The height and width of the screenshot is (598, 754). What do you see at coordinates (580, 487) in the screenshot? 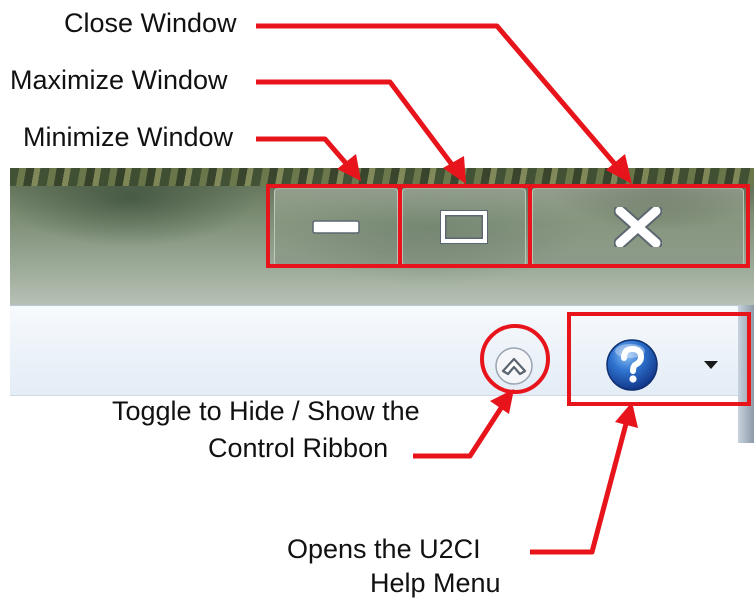
I see `help-arrow-line` at bounding box center [580, 487].